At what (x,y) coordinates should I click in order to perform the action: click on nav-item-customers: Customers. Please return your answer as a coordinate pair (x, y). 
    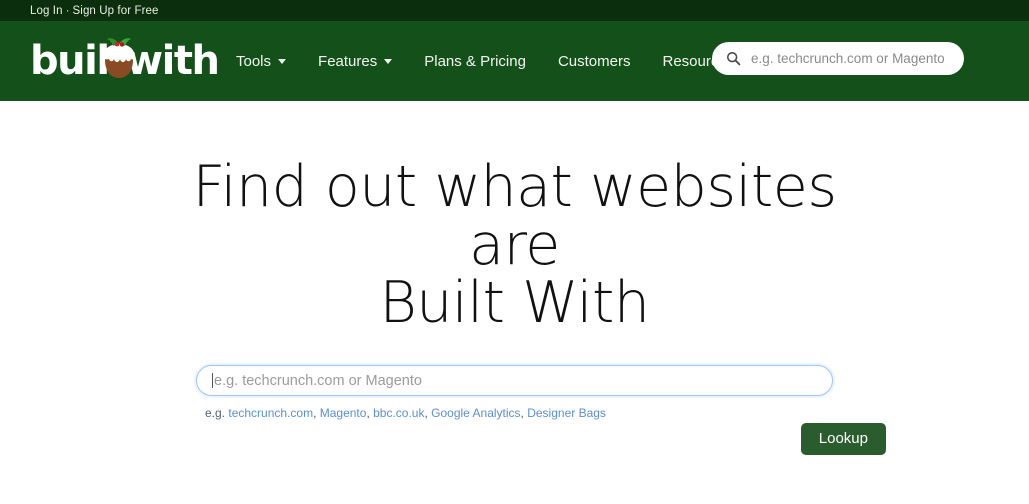
    Looking at the image, I should click on (594, 61).